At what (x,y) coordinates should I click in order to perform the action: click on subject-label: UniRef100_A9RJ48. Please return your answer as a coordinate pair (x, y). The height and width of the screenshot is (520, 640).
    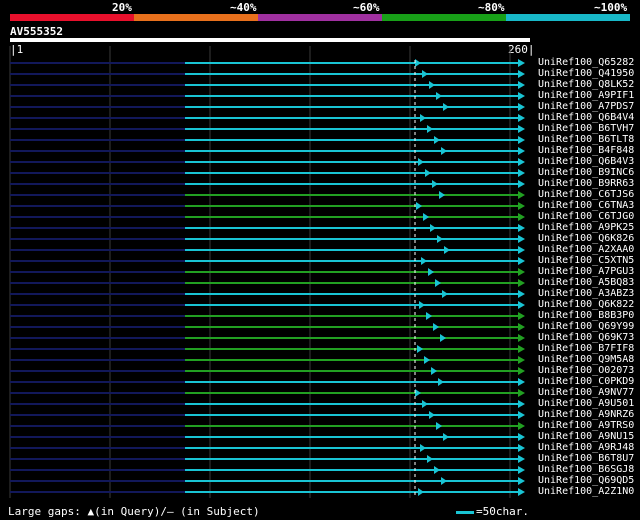
    Looking at the image, I should click on (586, 447).